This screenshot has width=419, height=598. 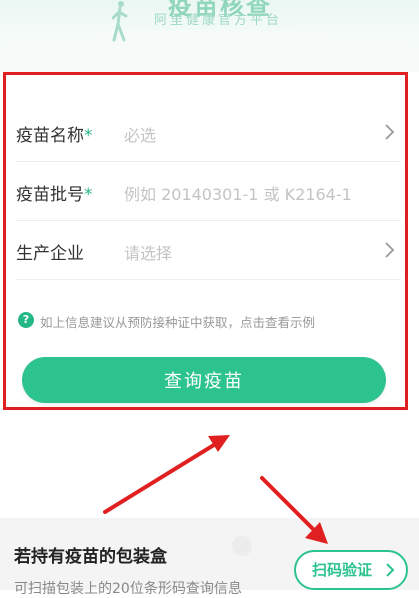 What do you see at coordinates (178, 322) in the screenshot?
I see `hint-text: 如上信息建议从预防接种证中获取，点击查看示例` at bounding box center [178, 322].